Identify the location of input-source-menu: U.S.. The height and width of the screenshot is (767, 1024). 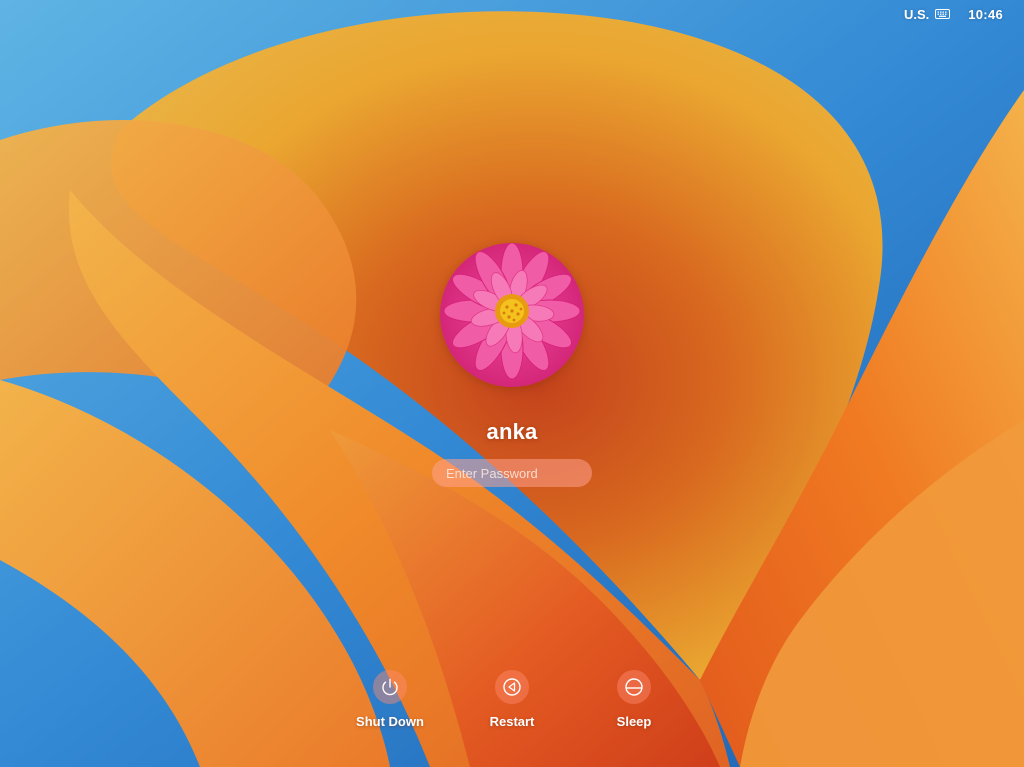
(927, 14).